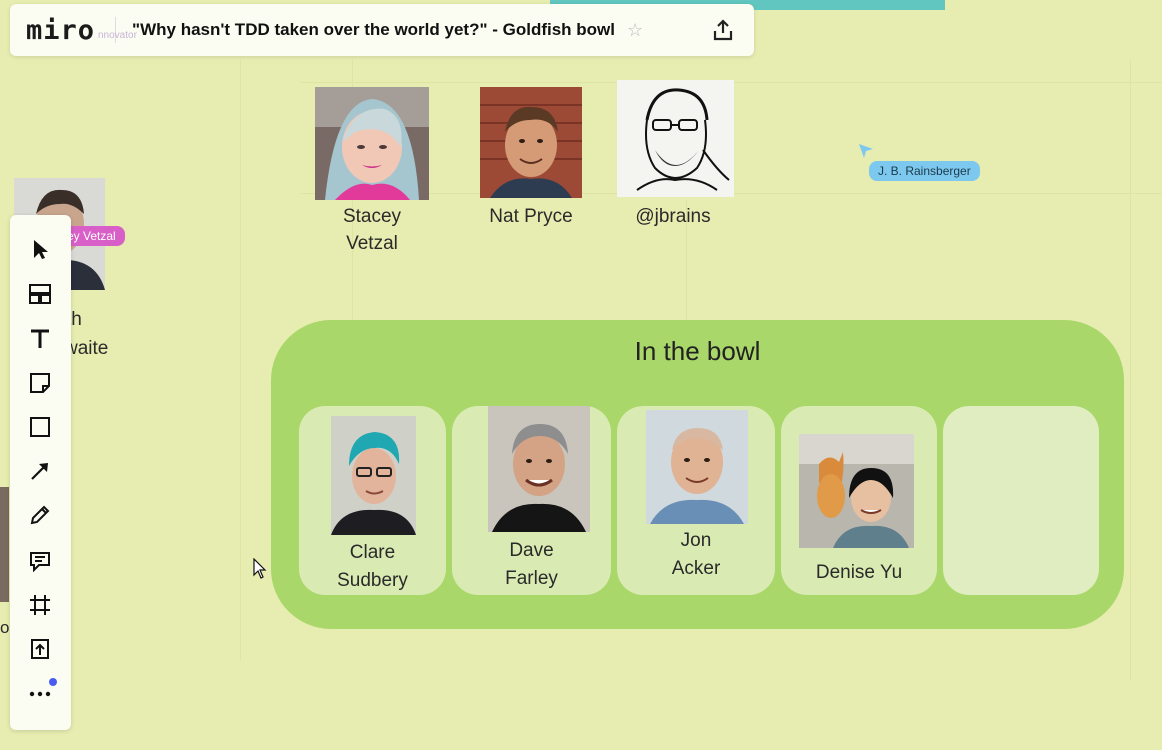 The width and height of the screenshot is (1162, 750). I want to click on sticky-note-tool, so click(40, 383).